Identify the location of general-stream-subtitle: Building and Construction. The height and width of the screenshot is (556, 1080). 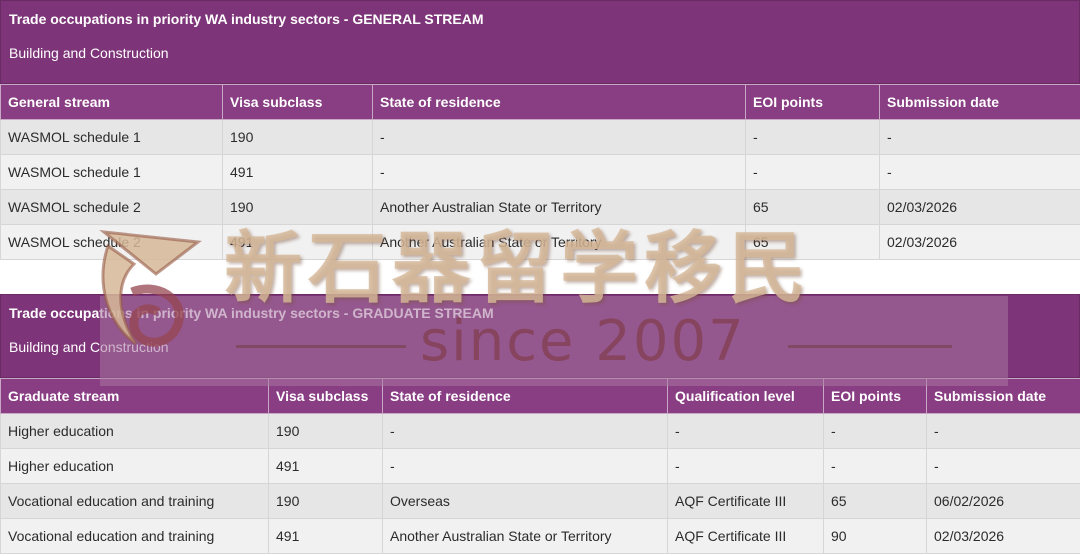
(89, 53).